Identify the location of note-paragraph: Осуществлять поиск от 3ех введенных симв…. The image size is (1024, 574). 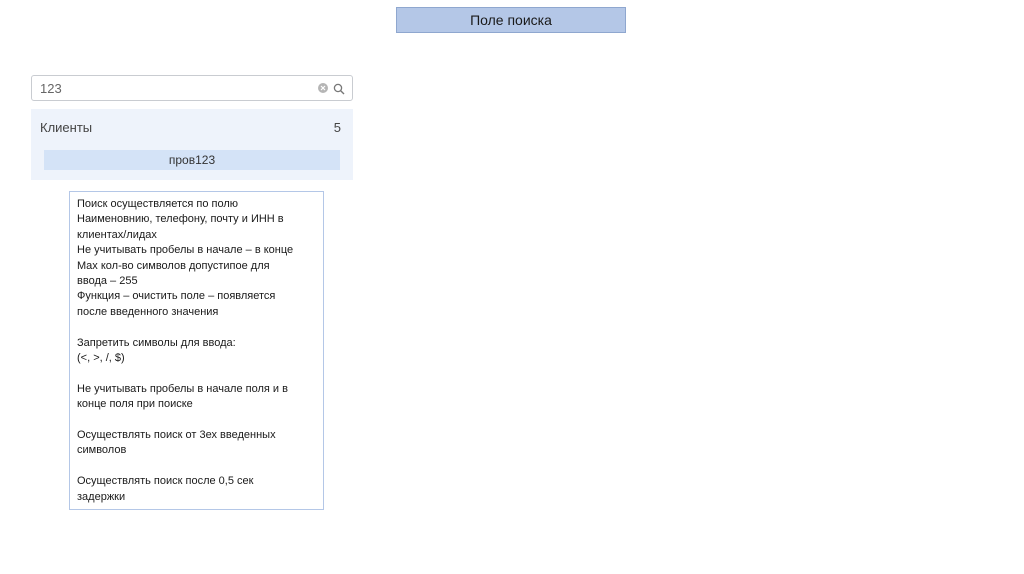
(176, 443).